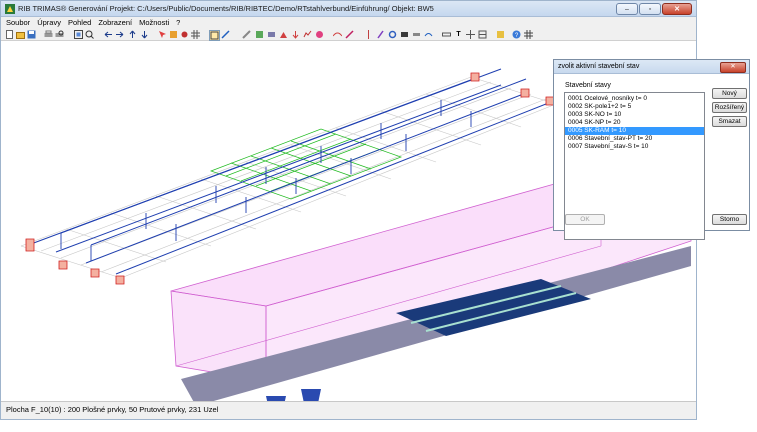  Describe the element at coordinates (214, 35) in the screenshot. I see `view-icon` at that location.